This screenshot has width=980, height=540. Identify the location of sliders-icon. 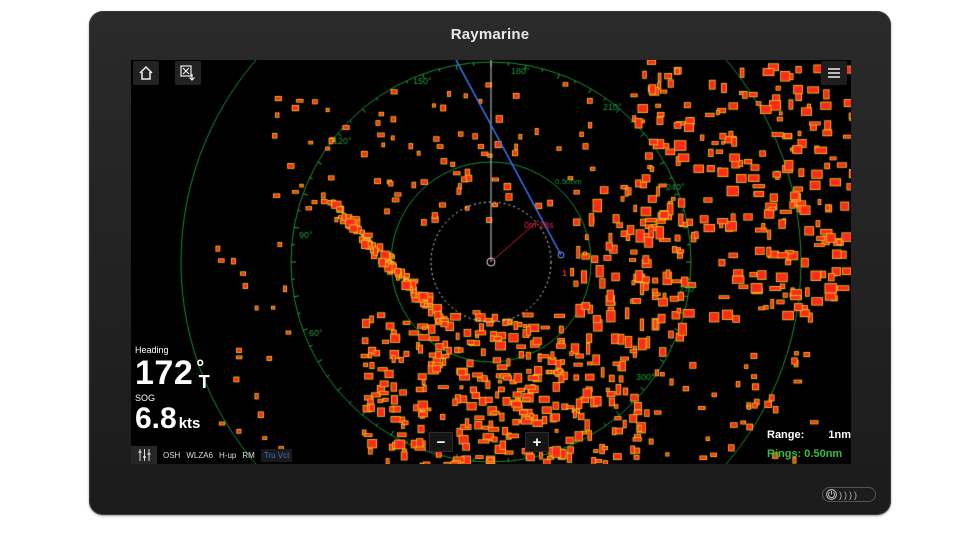
(144, 455).